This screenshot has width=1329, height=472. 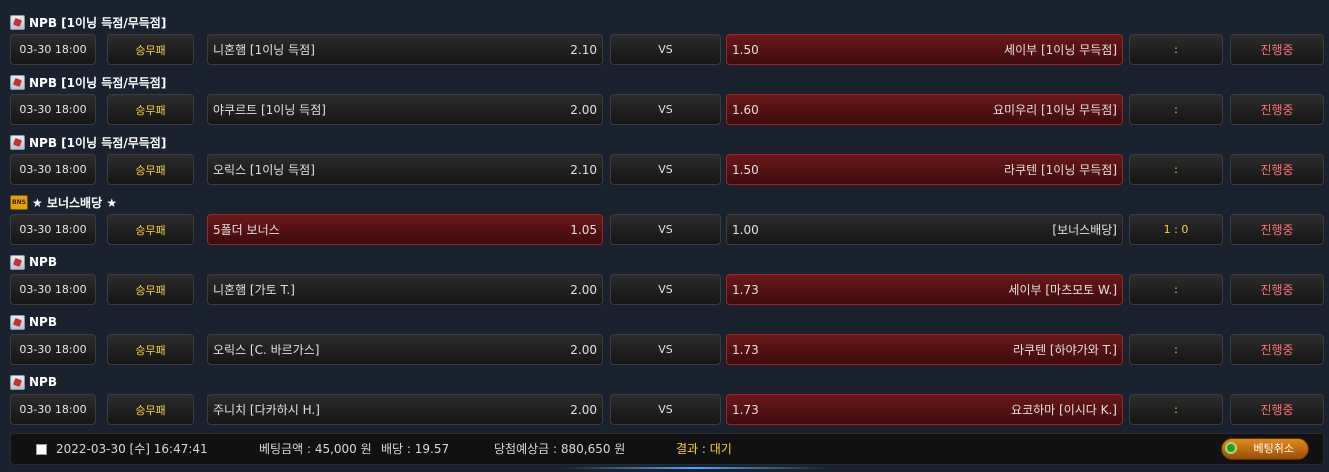 I want to click on home-team-name: 주니치 [다카하시 H.], so click(x=266, y=410).